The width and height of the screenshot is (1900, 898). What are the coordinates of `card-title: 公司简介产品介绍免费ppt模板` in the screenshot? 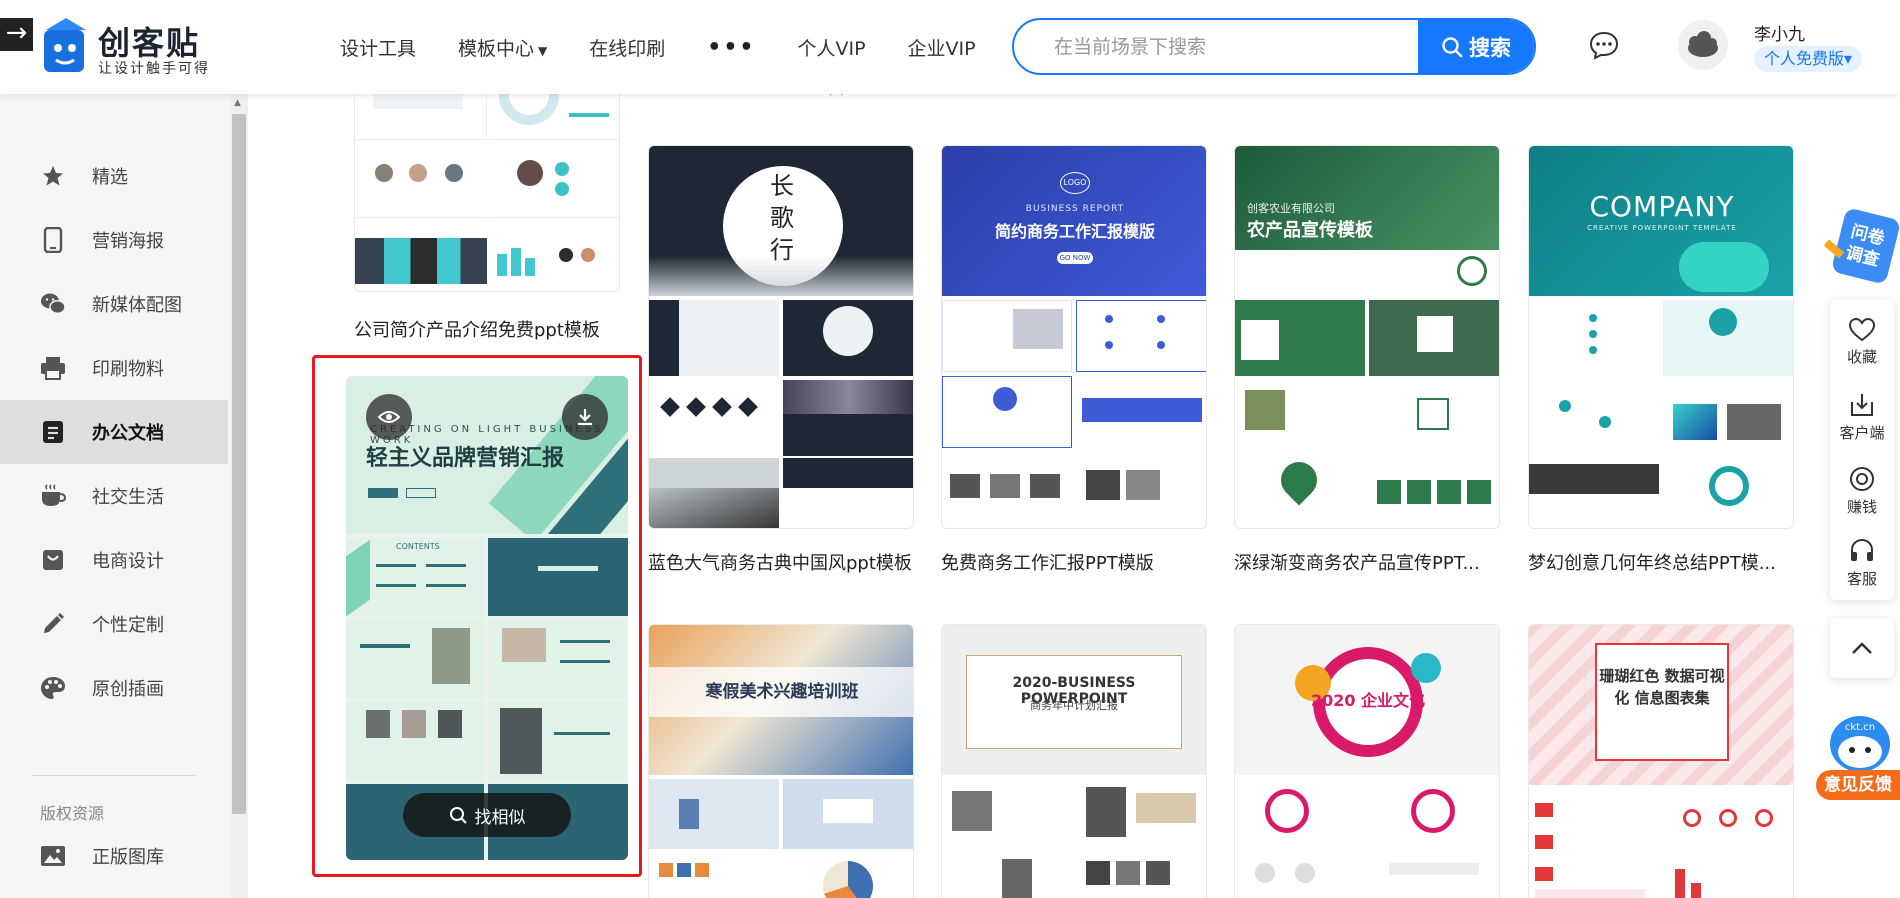 It's located at (487, 329).